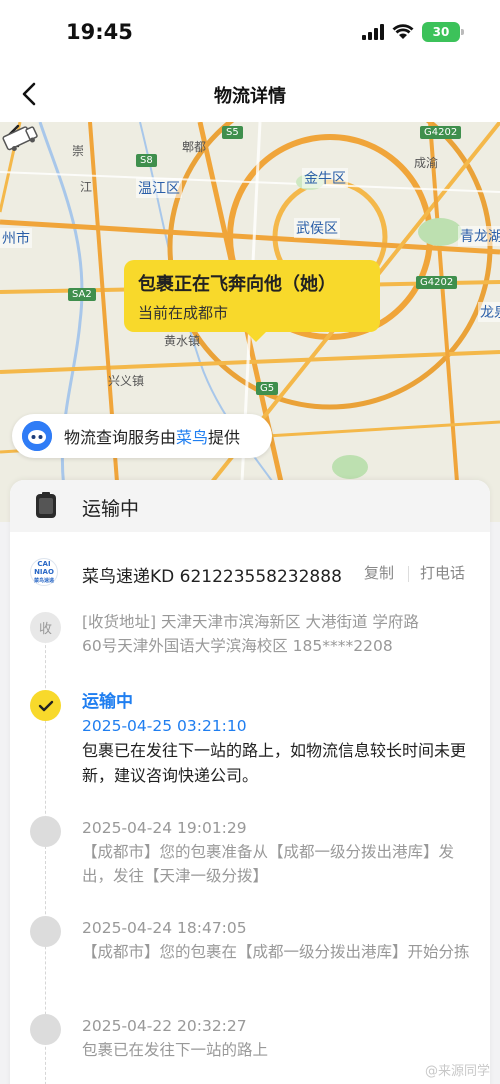 The width and height of the screenshot is (500, 1084). Describe the element at coordinates (479, 236) in the screenshot. I see `map-label-qinglonghu: 青龙湖` at that location.